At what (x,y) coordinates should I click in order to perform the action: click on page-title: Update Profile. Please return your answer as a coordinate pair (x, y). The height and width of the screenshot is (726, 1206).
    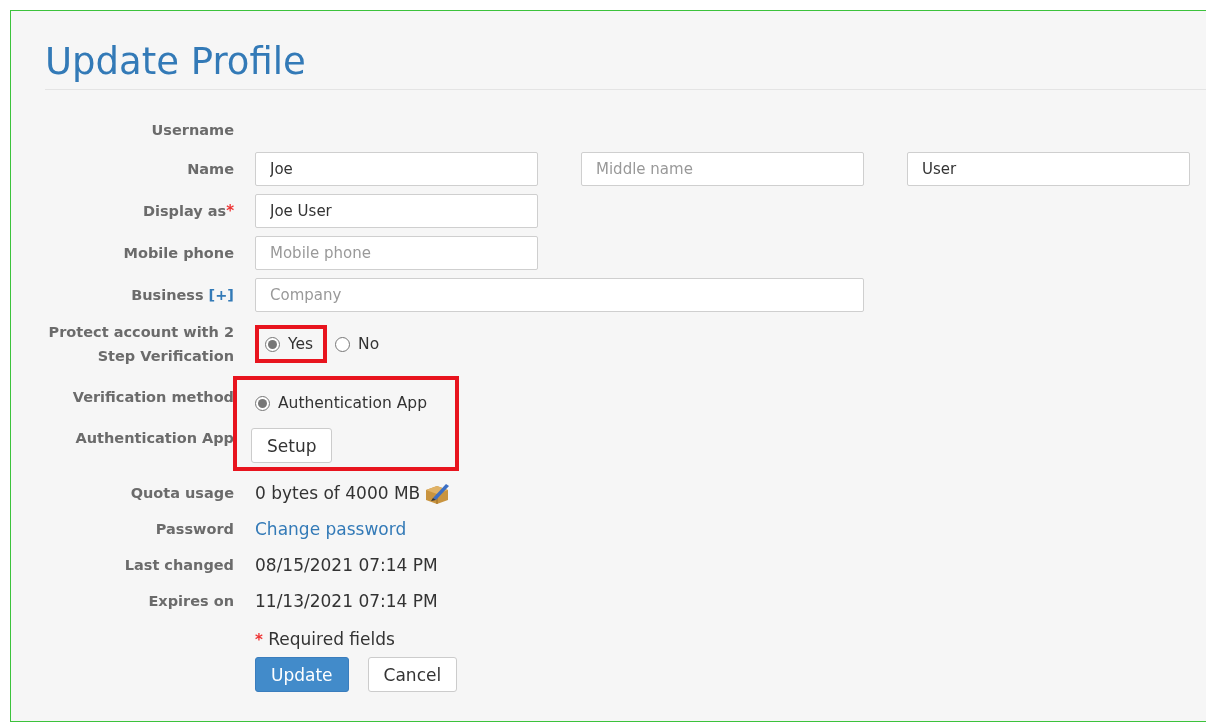
    Looking at the image, I should click on (176, 62).